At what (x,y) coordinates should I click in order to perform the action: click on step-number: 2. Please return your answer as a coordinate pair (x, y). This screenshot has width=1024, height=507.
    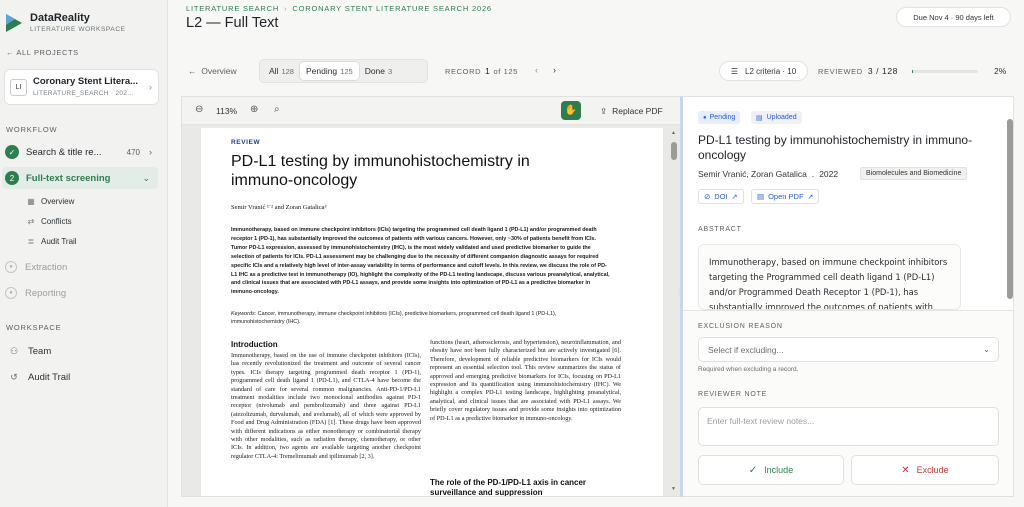
    Looking at the image, I should click on (12, 178).